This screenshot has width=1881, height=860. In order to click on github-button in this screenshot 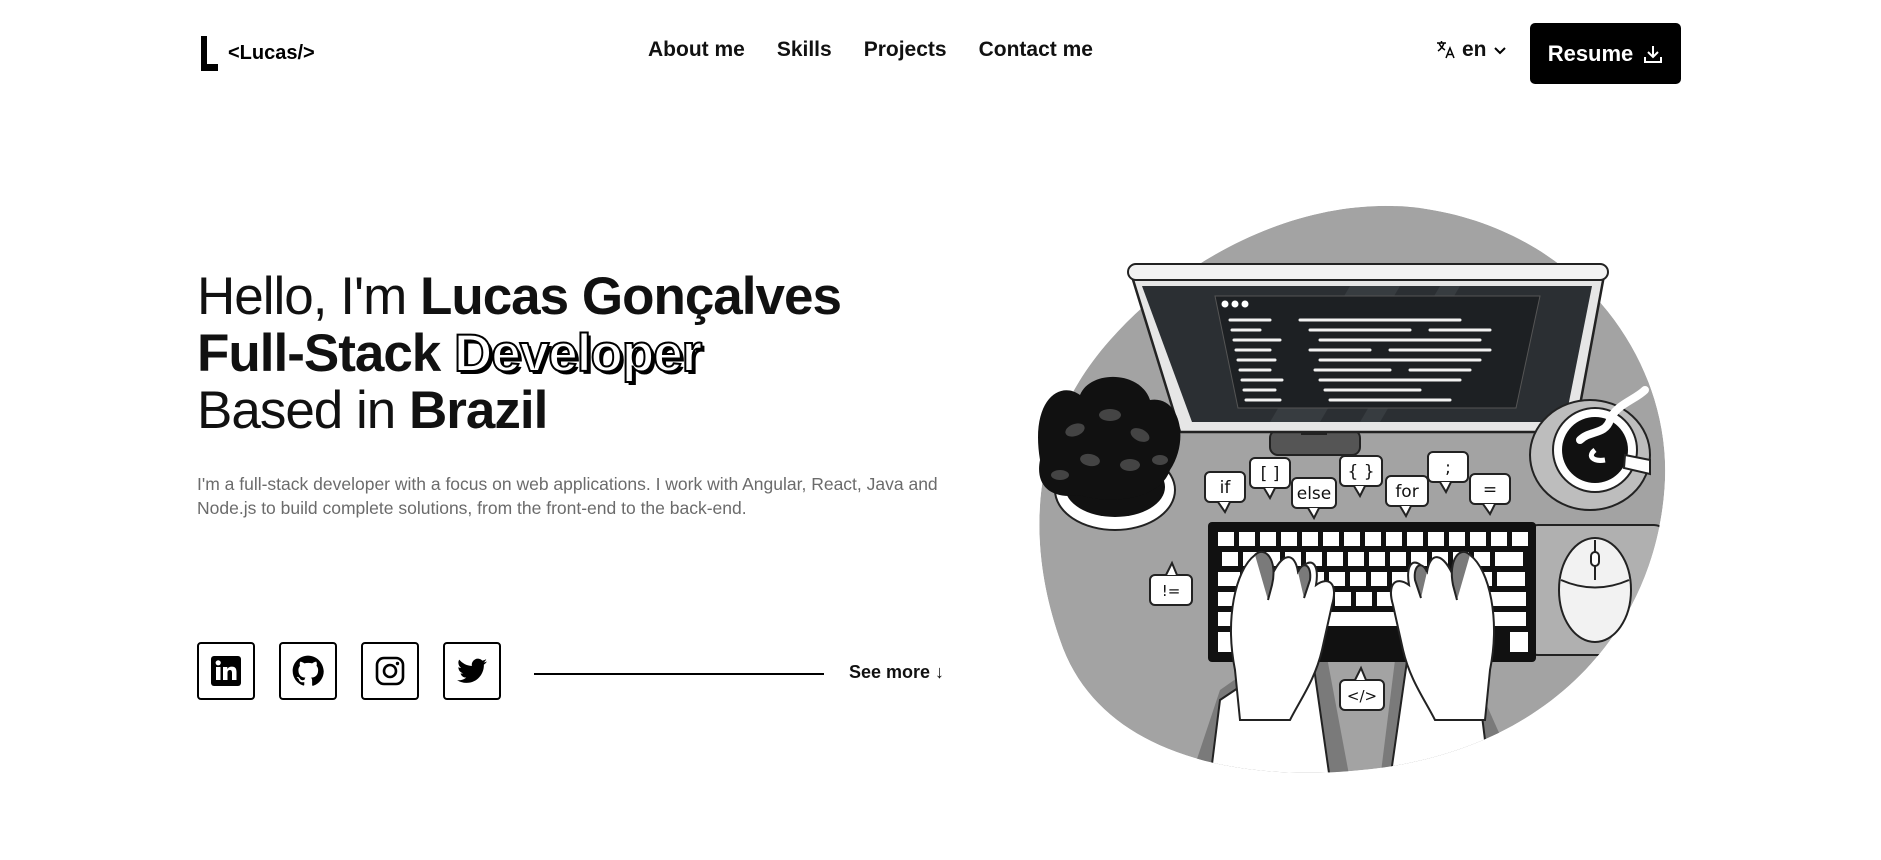, I will do `click(308, 671)`.